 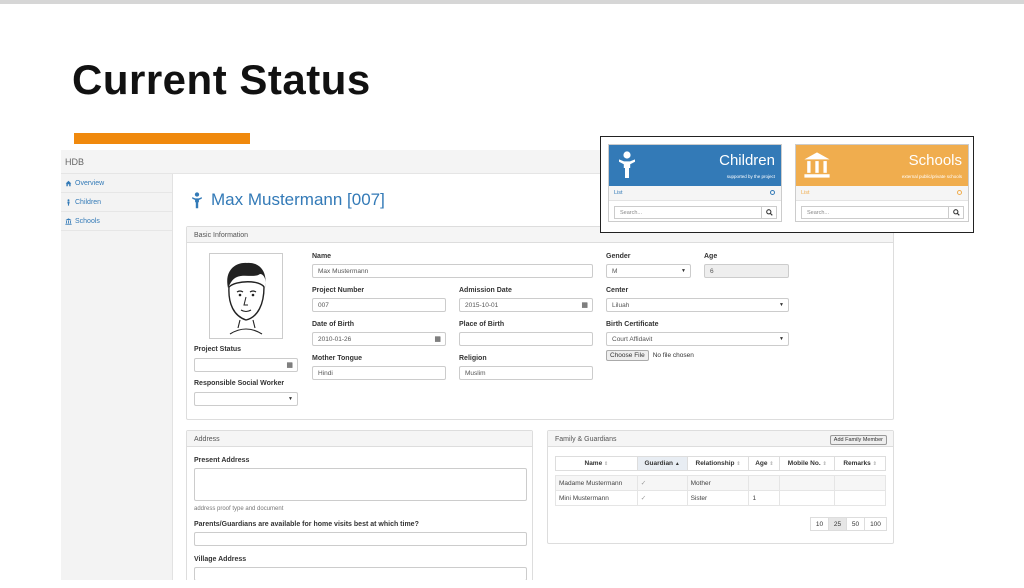 I want to click on birth-certificate-label: Birth Certificate, so click(x=632, y=324).